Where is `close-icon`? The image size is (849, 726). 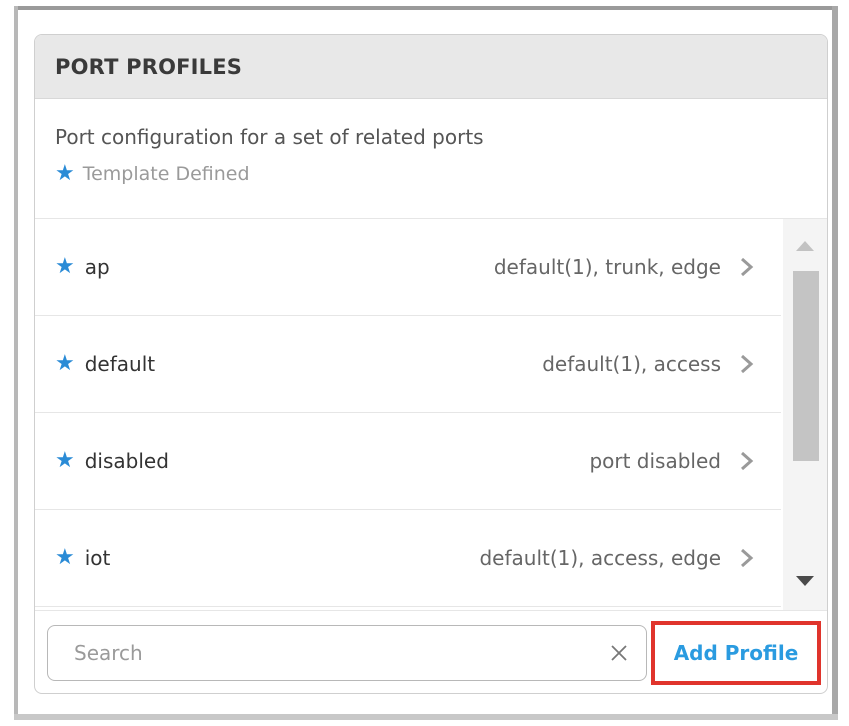 close-icon is located at coordinates (619, 653).